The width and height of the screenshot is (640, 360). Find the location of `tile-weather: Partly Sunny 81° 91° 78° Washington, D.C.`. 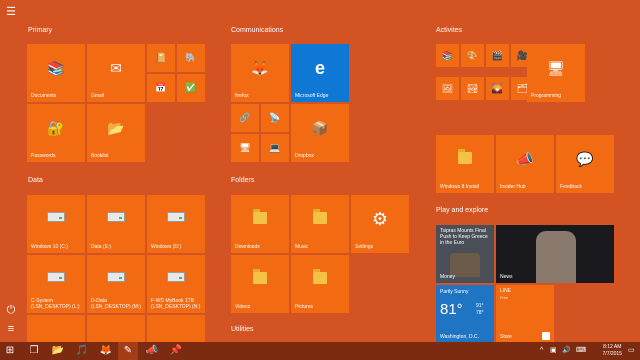

tile-weather: Partly Sunny 81° 91° 78° Washington, D.C. is located at coordinates (465, 314).